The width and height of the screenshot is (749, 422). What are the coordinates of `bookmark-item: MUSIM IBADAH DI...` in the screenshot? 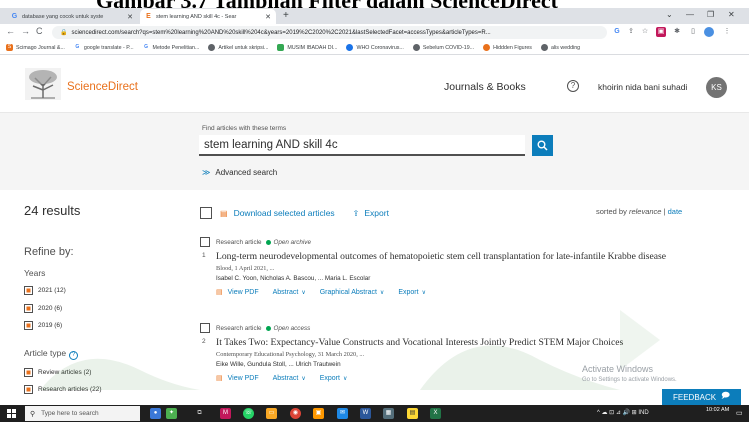 It's located at (307, 47).